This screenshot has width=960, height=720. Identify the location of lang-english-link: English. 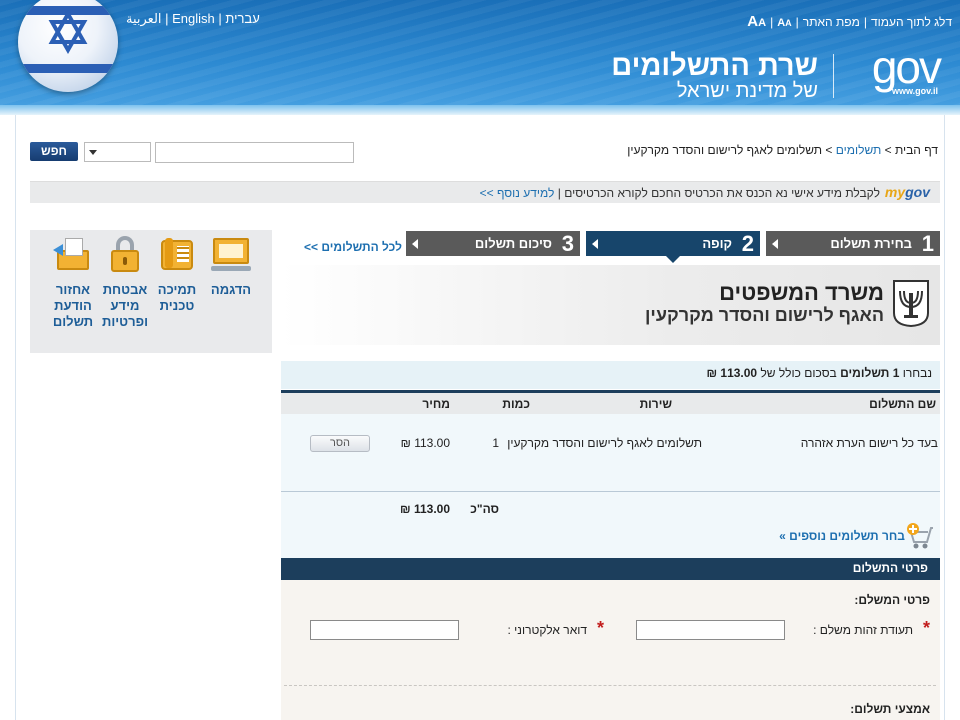
(193, 18).